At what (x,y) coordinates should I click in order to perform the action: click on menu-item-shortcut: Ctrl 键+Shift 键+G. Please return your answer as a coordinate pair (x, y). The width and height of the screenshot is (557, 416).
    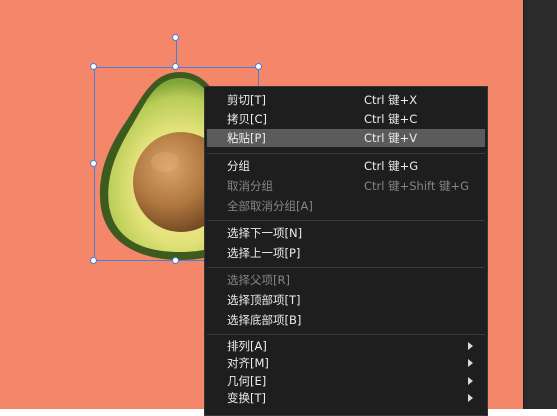
    Looking at the image, I should click on (417, 186).